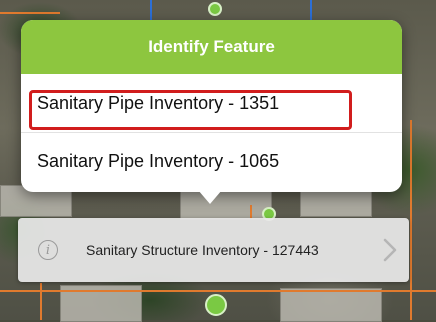  I want to click on chevron-right-icon, so click(390, 250).